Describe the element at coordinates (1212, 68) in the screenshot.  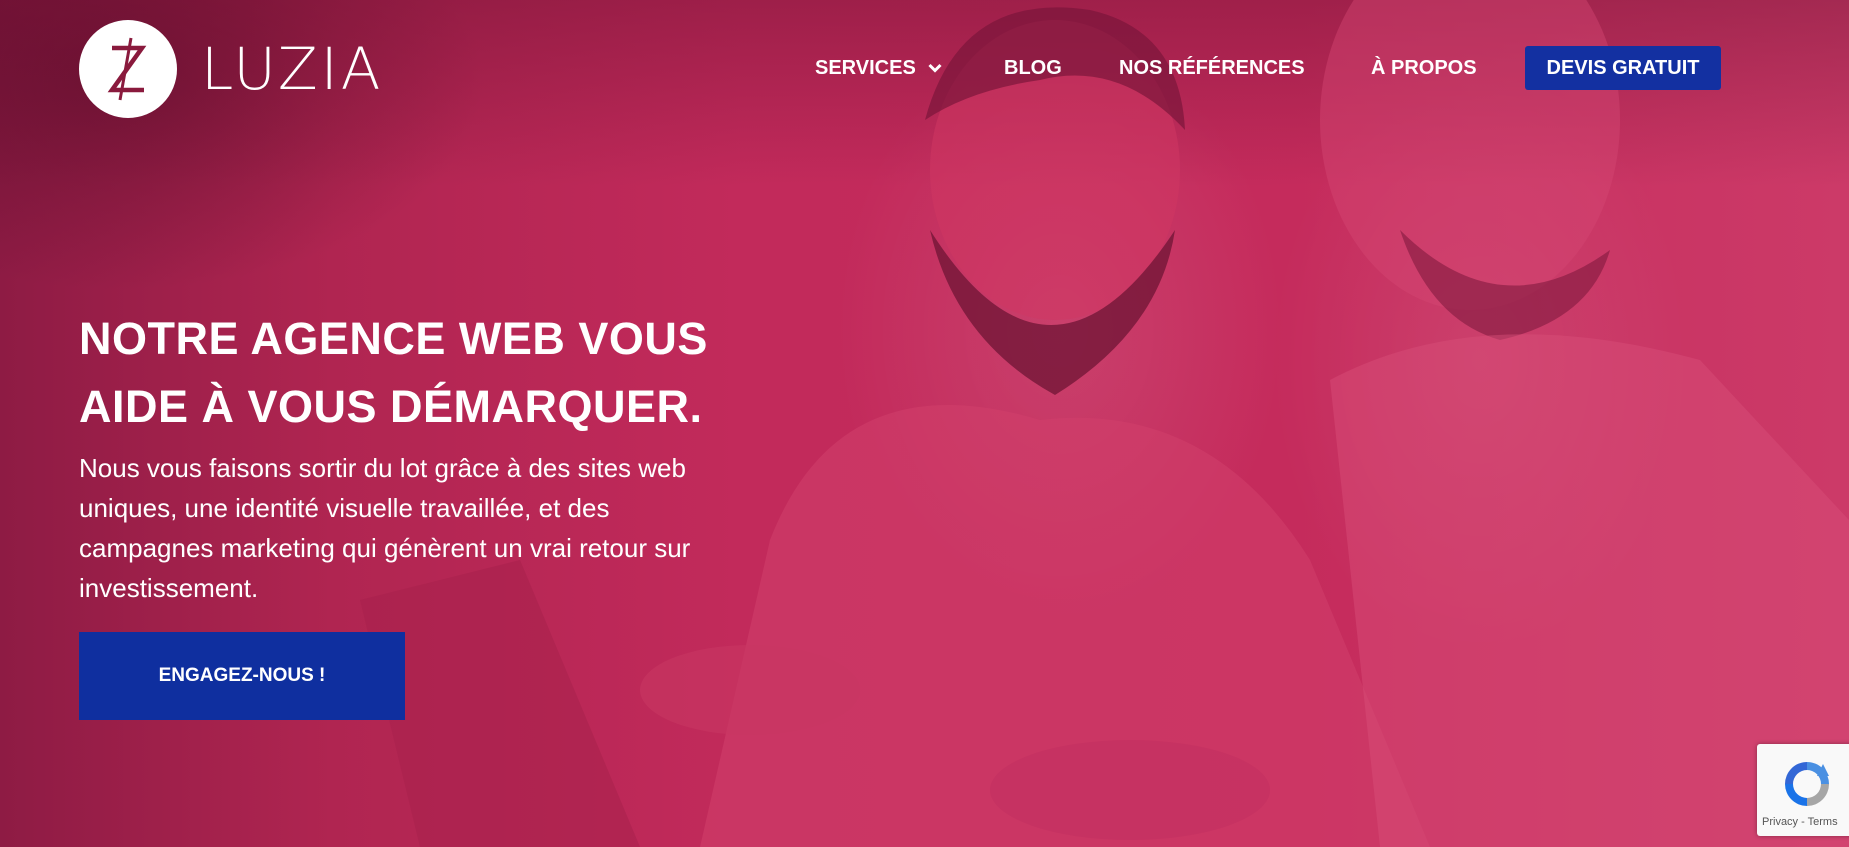
I see `nav-item-references: NOS RÉFÉRENCES` at that location.